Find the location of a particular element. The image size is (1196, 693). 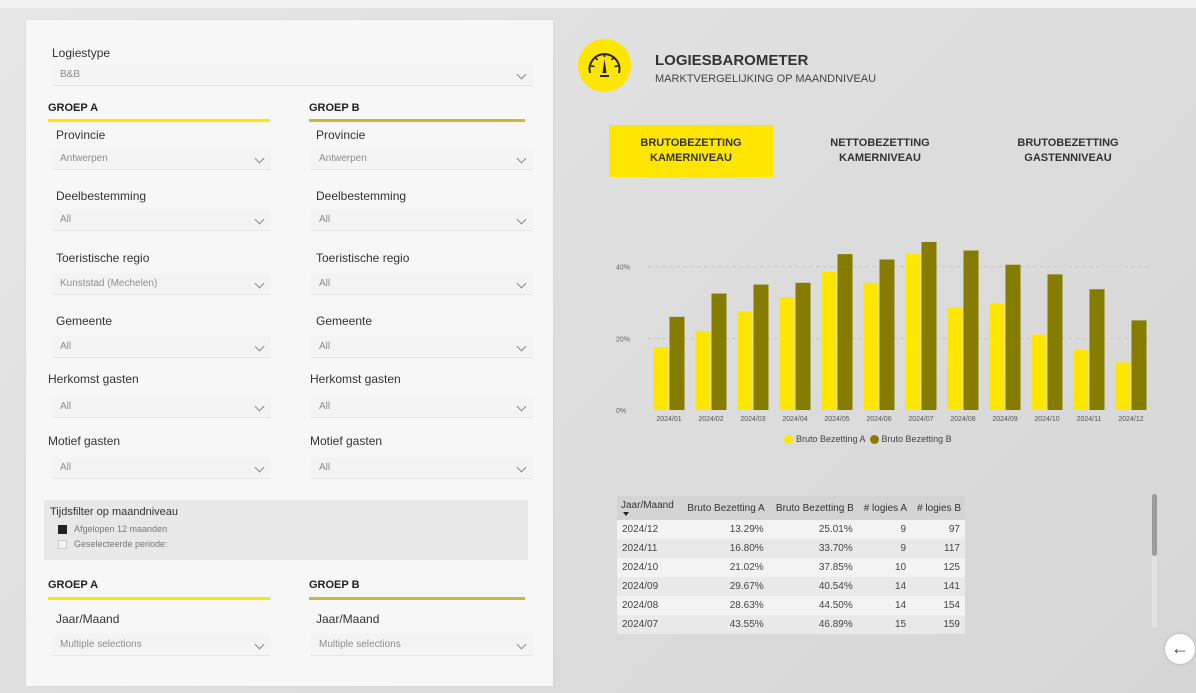

table-cell: 159 is located at coordinates (938, 624).